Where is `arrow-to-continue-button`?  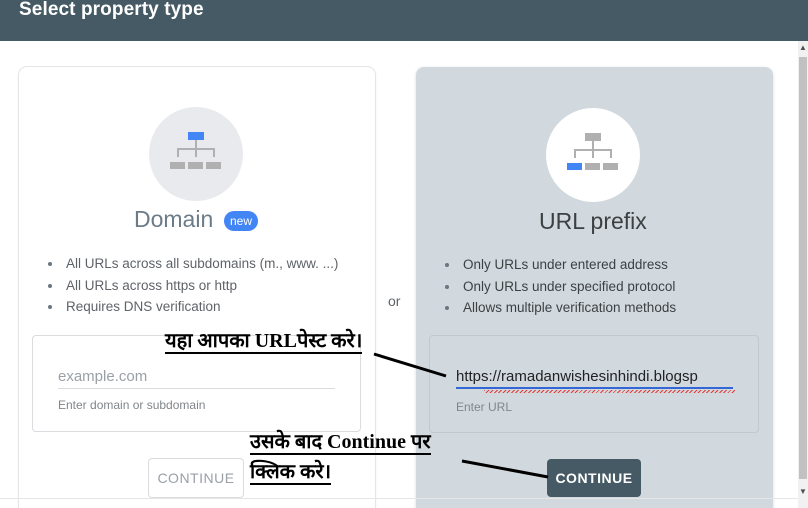
arrow-to-continue-button is located at coordinates (505, 469).